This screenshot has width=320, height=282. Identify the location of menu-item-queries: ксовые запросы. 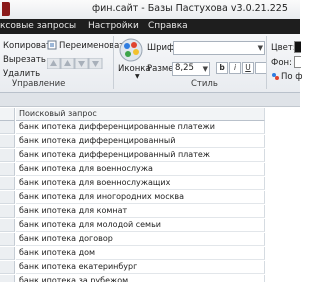
(38, 26).